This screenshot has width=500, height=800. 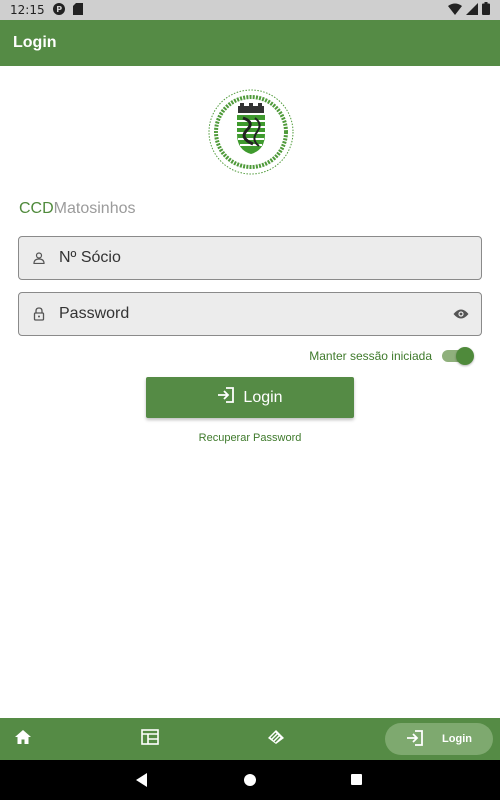 I want to click on cards-icon, so click(x=276, y=739).